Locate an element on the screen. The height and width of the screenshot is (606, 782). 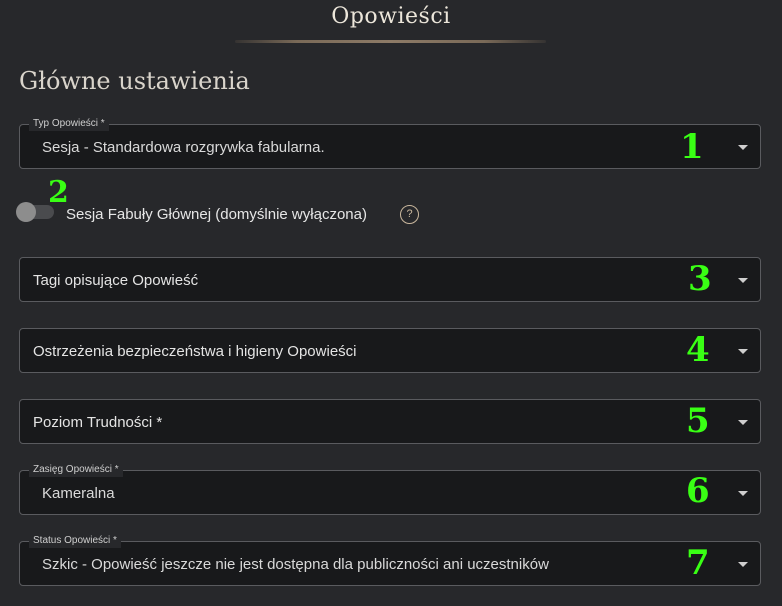
story-scope-select: Zasięg Opowieści * Kameralna is located at coordinates (390, 489).